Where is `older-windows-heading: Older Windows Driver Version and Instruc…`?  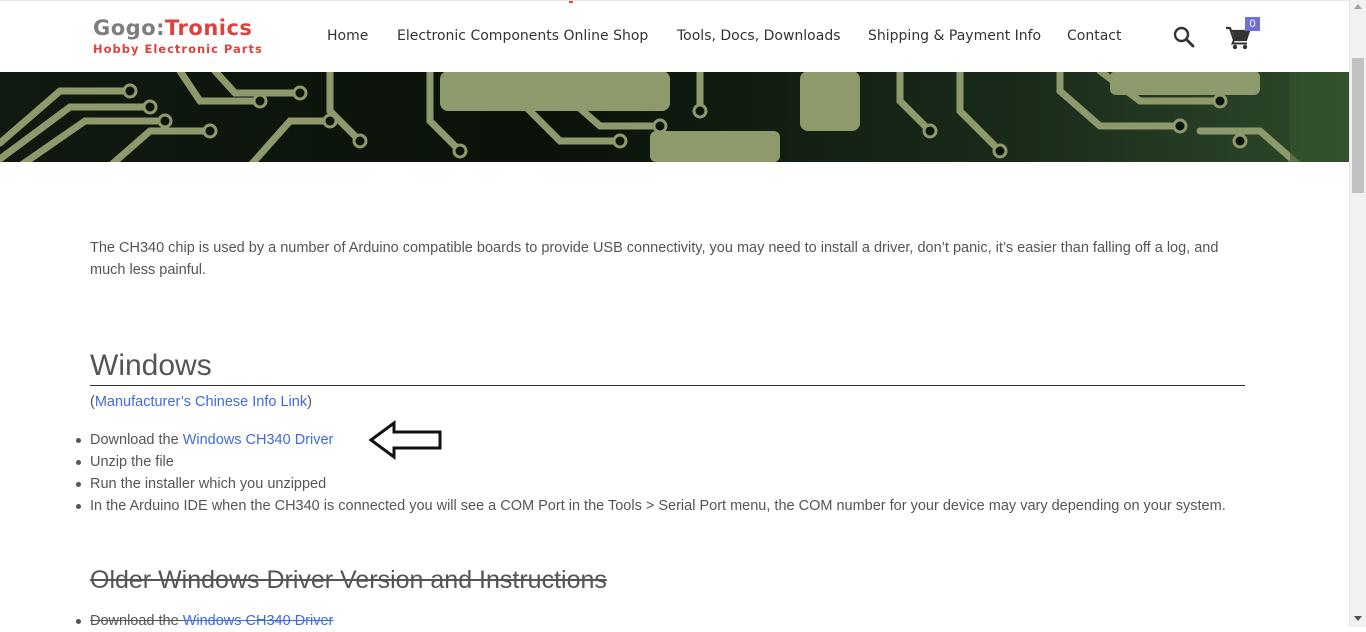 older-windows-heading: Older Windows Driver Version and Instruc… is located at coordinates (348, 580).